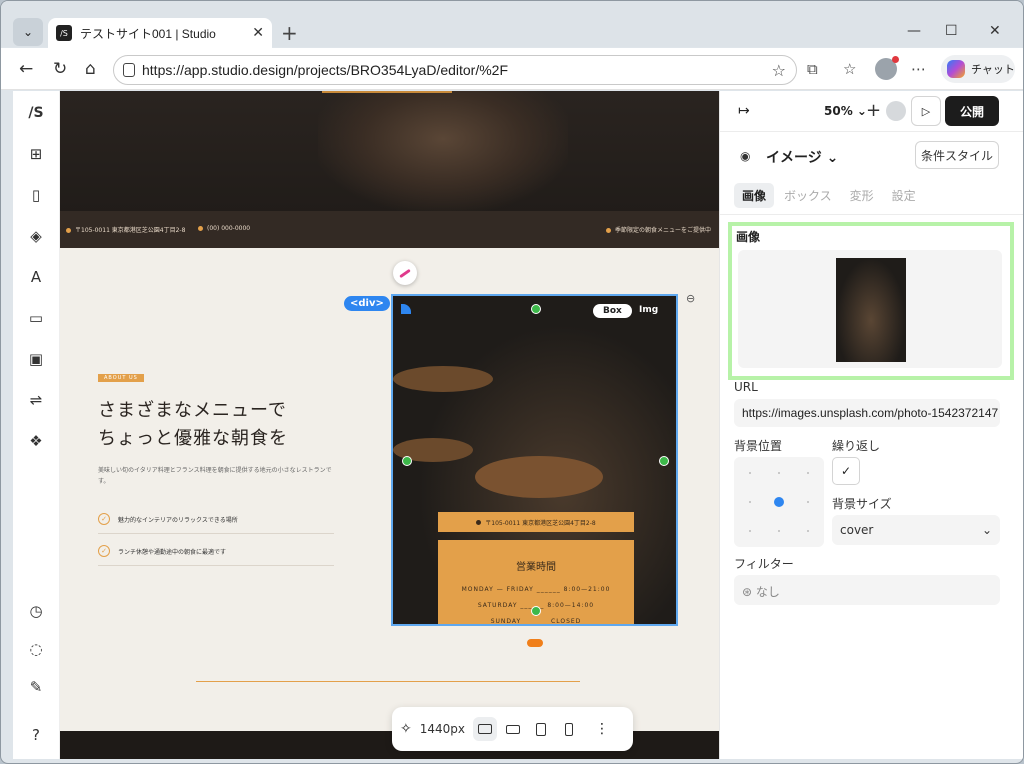  What do you see at coordinates (60, 69) in the screenshot?
I see `refresh-icon: ↻` at bounding box center [60, 69].